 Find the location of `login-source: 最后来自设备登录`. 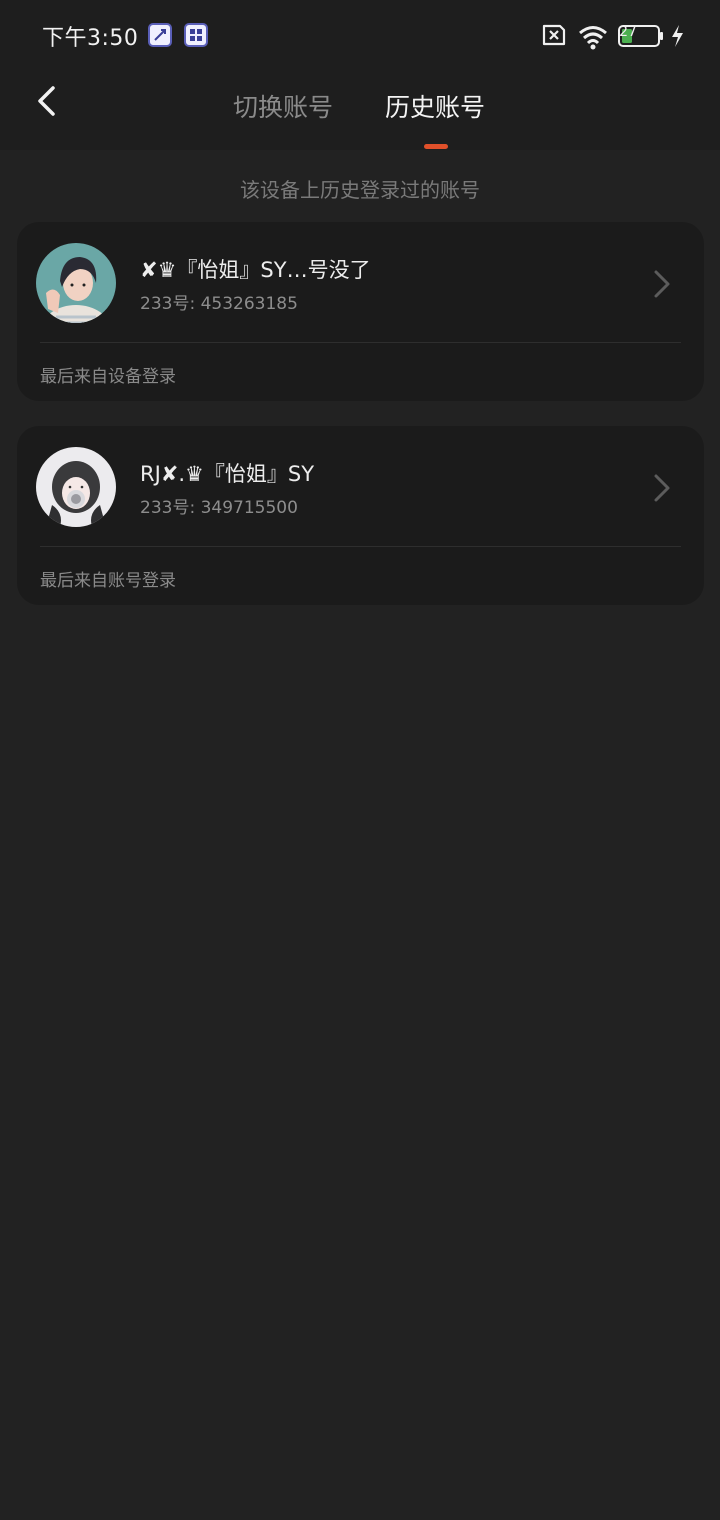

login-source: 最后来自设备登录 is located at coordinates (108, 377).